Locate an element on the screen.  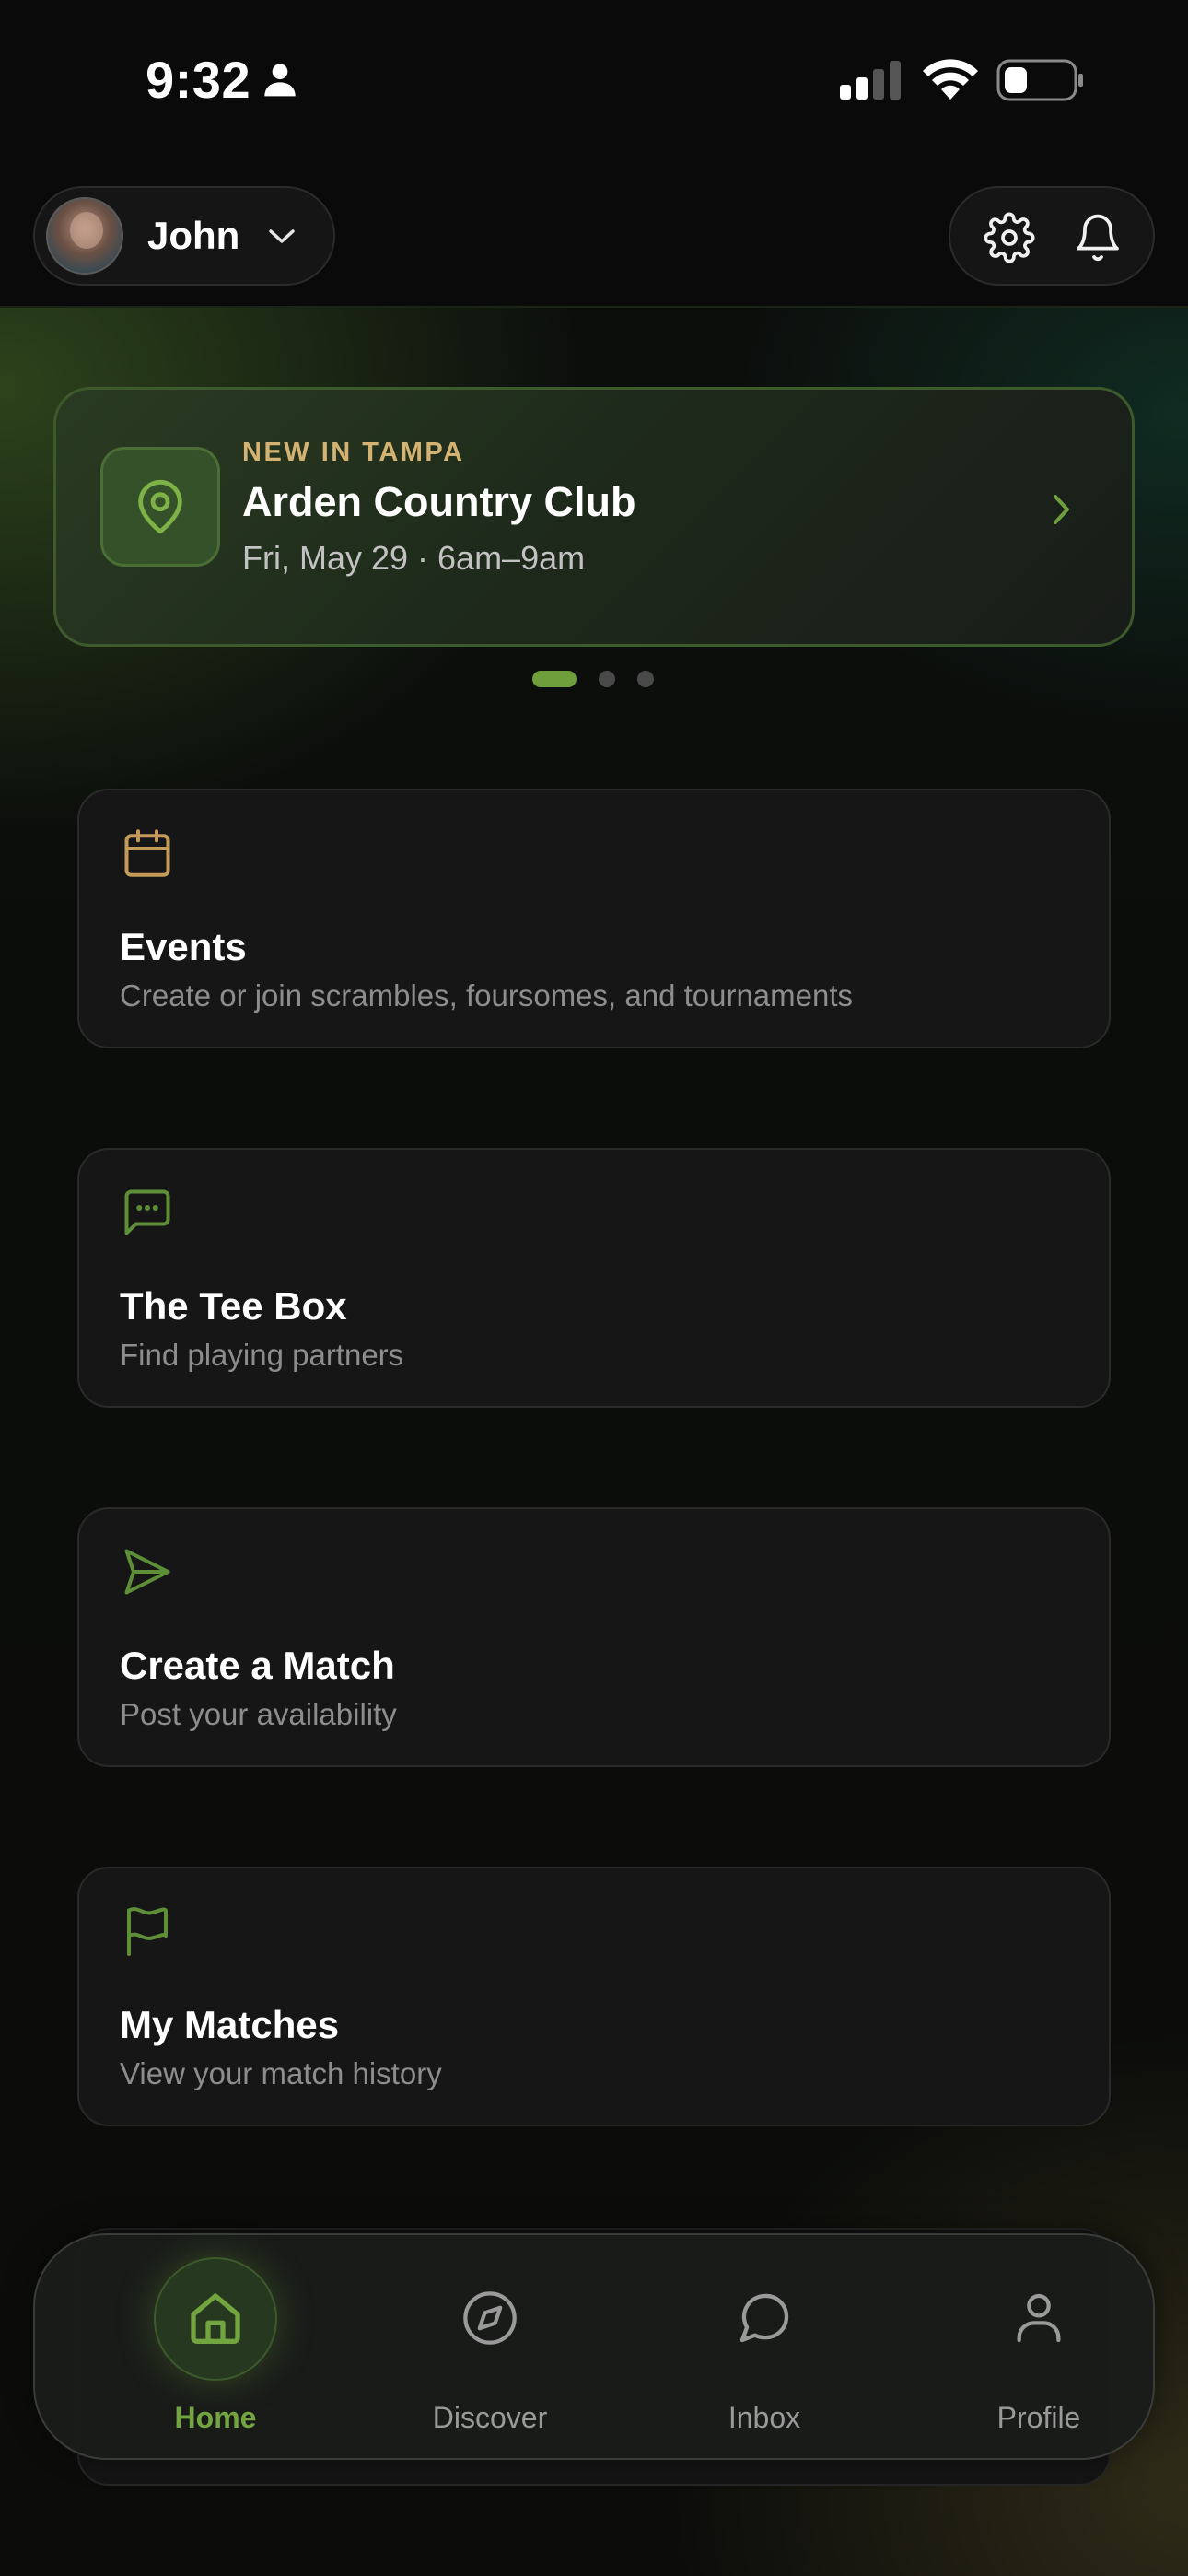
status-time: 9:32 is located at coordinates (198, 80).